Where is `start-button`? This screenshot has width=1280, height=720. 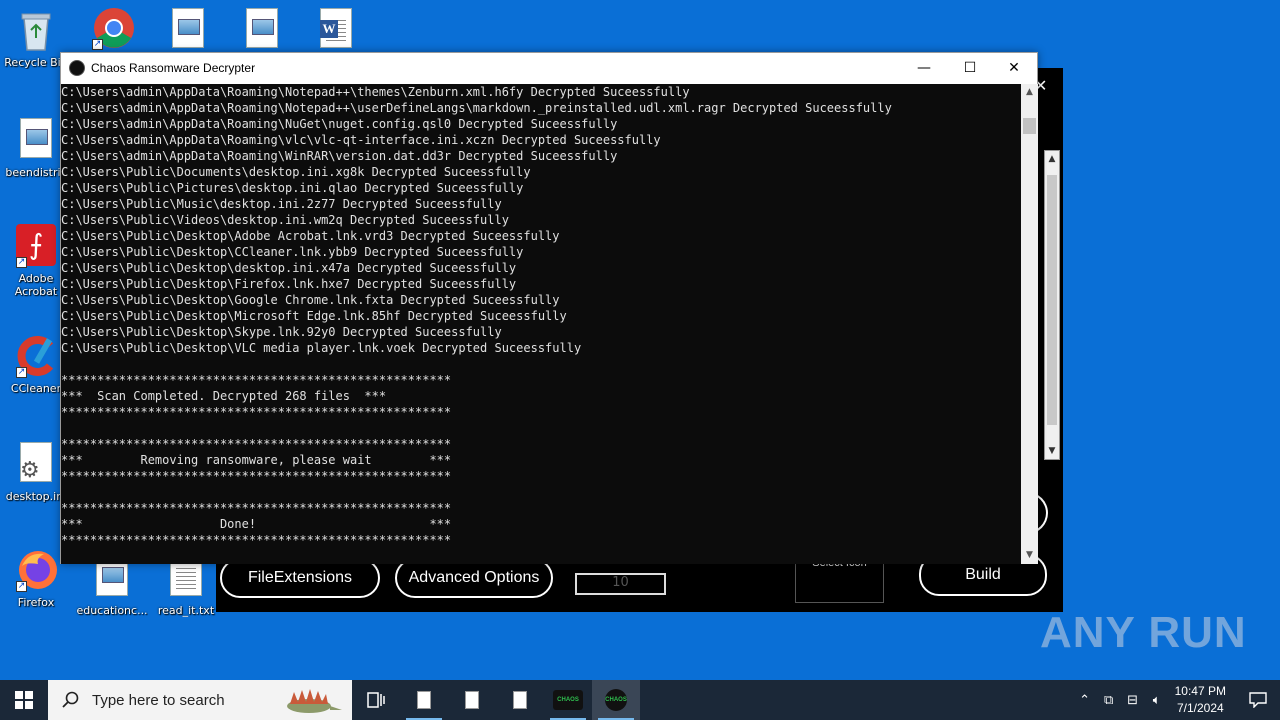
start-button is located at coordinates (24, 700).